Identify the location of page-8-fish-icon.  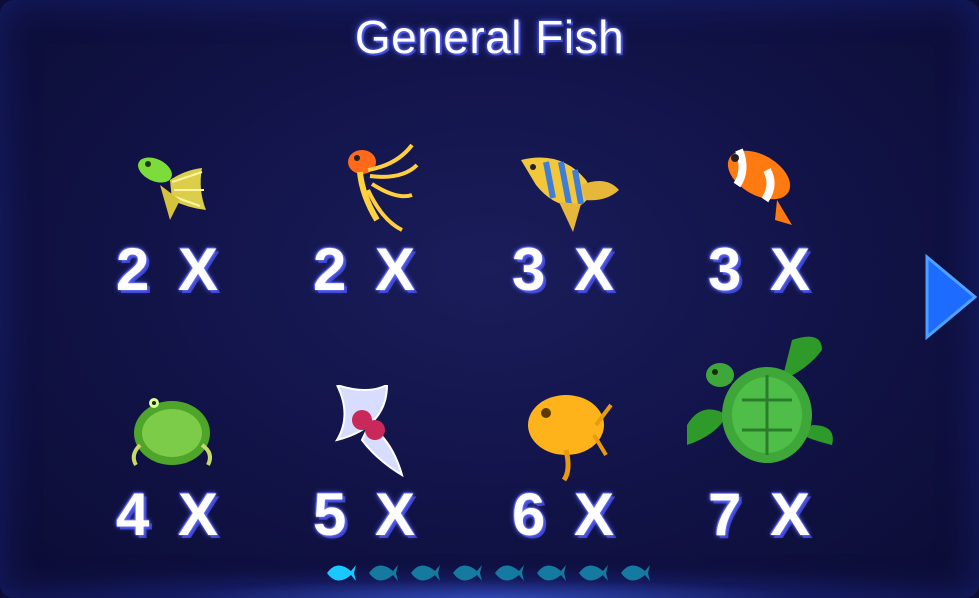
(635, 573).